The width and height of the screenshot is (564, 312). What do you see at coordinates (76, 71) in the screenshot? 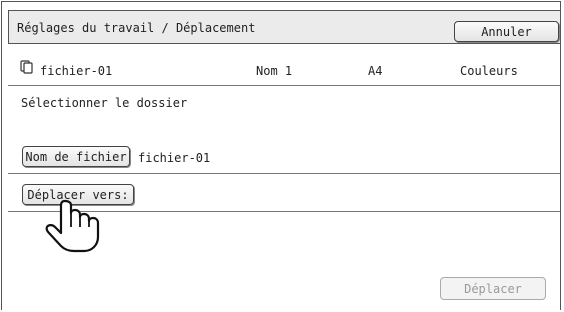
I see `file-name-info: fichier-01` at bounding box center [76, 71].